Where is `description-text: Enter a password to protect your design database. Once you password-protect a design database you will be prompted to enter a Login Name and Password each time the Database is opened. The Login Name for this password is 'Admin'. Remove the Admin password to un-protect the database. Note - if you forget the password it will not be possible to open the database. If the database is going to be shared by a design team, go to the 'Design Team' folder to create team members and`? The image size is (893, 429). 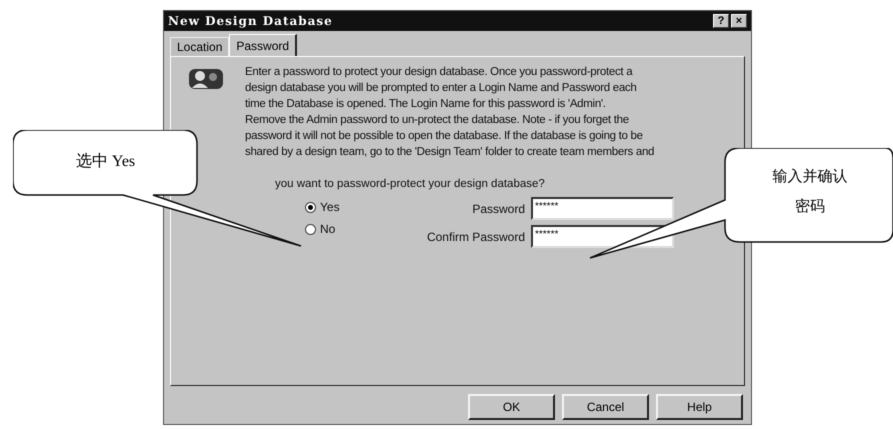 description-text: Enter a password to protect your design database. Once you password-protect a design database you will be prompted to enter a Login Name and Password each time the Database is opened. The Login Name for this password is 'Admin'. Remove the Admin password to un-protect the database. Note - if you forget the password it will not be possible to open the database. If the database is going to be shared by a design team, go to the 'Design Team' folder to create team members and is located at coordinates (449, 112).